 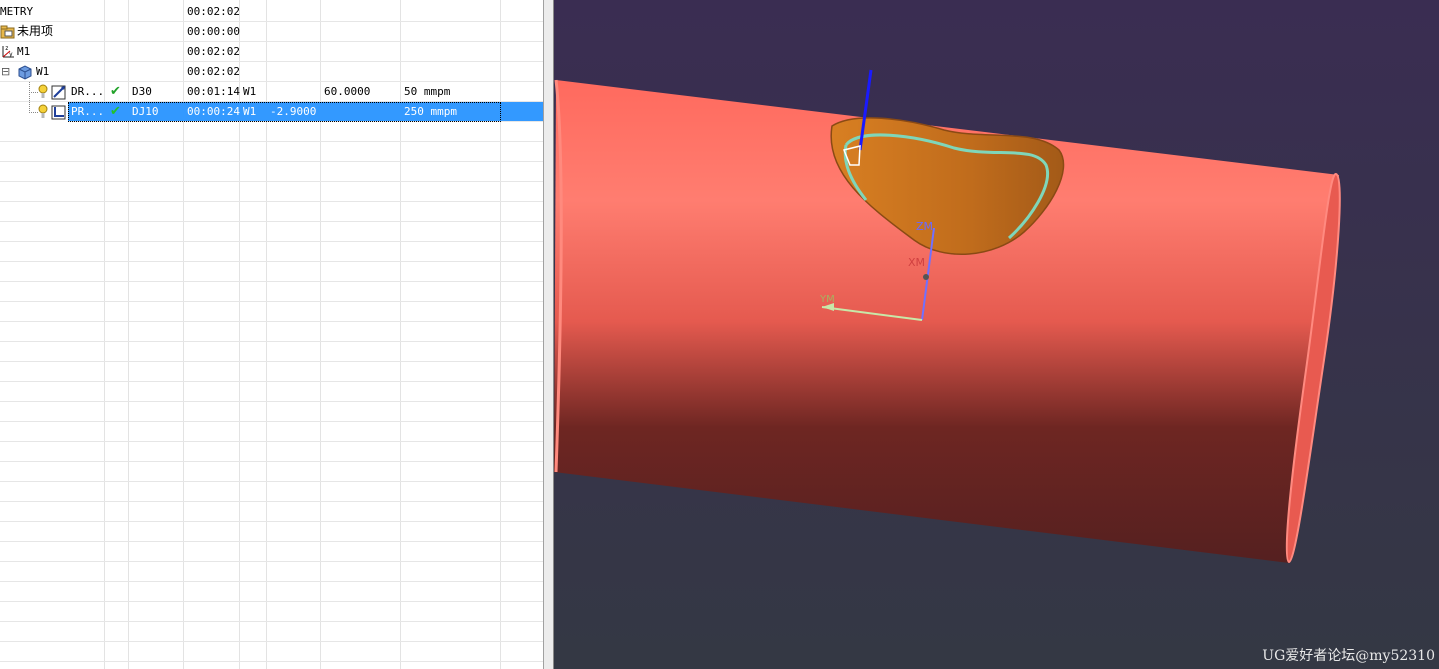 What do you see at coordinates (827, 299) in the screenshot?
I see `ym-label: YM` at bounding box center [827, 299].